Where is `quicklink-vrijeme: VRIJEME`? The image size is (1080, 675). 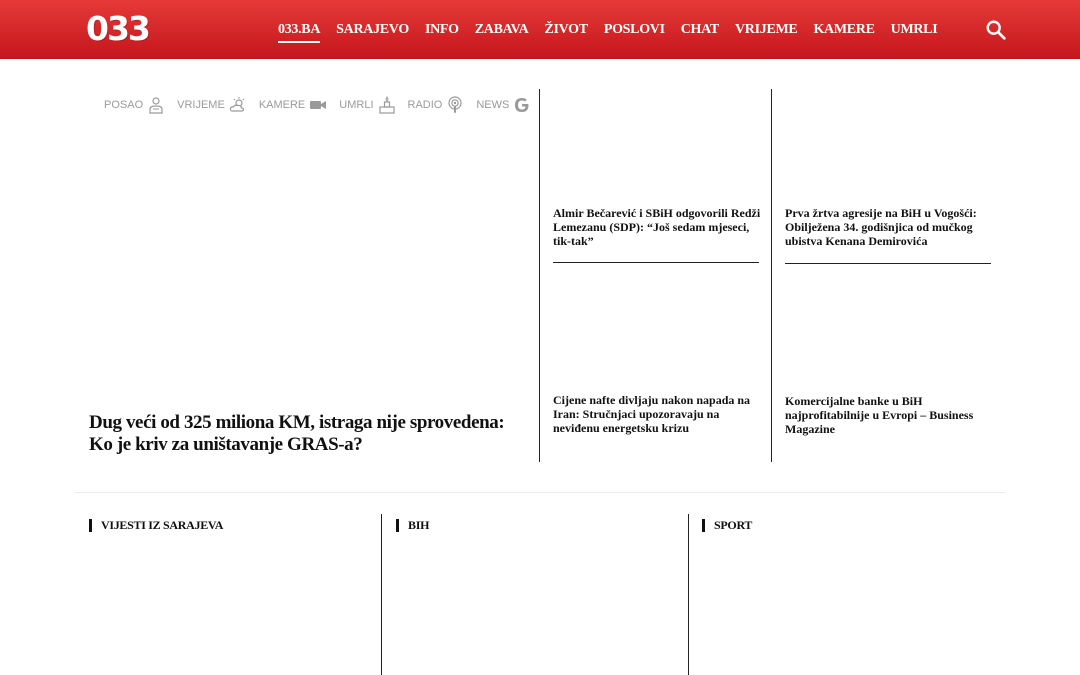 quicklink-vrijeme: VRIJEME is located at coordinates (212, 105).